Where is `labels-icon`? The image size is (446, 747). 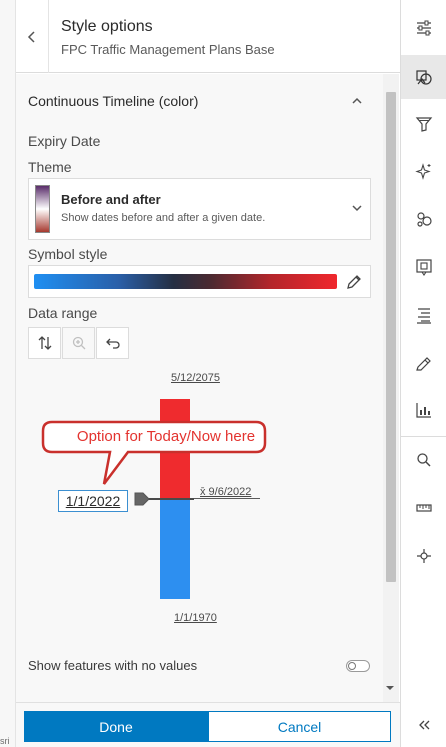
labels-icon is located at coordinates (424, 316).